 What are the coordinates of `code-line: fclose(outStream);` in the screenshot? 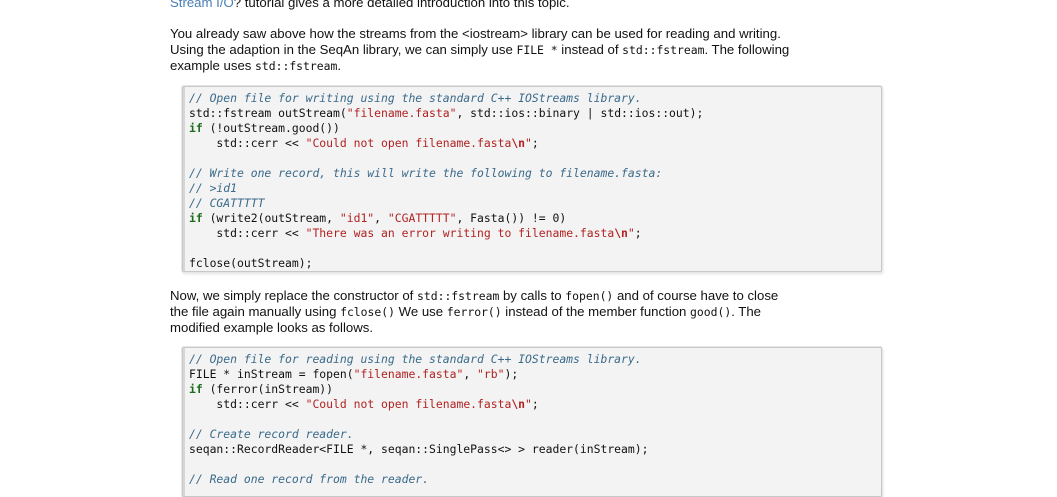 It's located at (251, 263).